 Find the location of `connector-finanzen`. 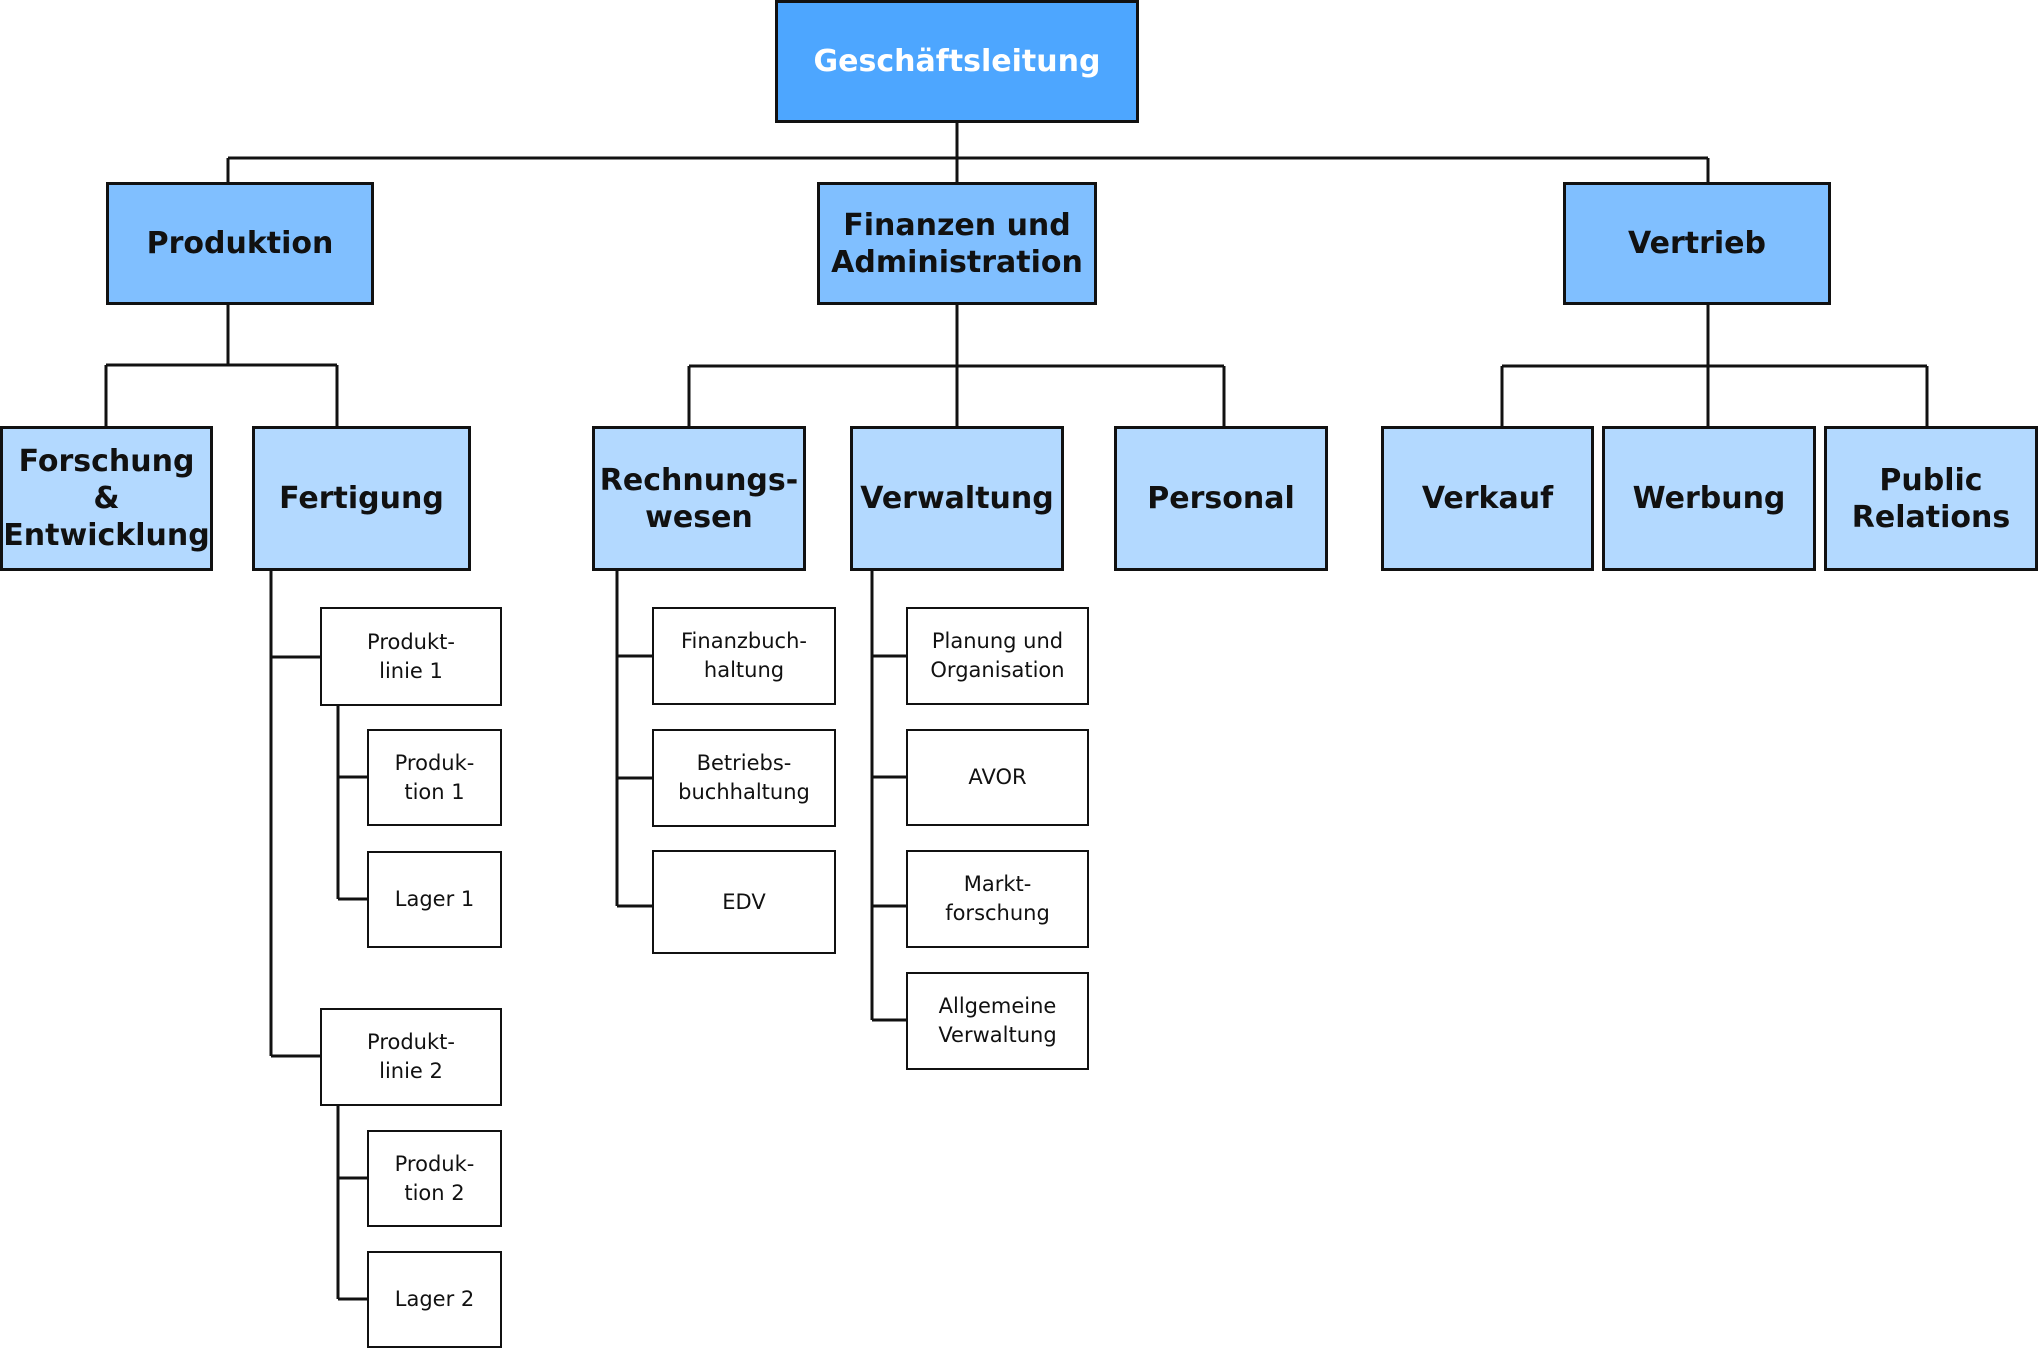

connector-finanzen is located at coordinates (956, 365).